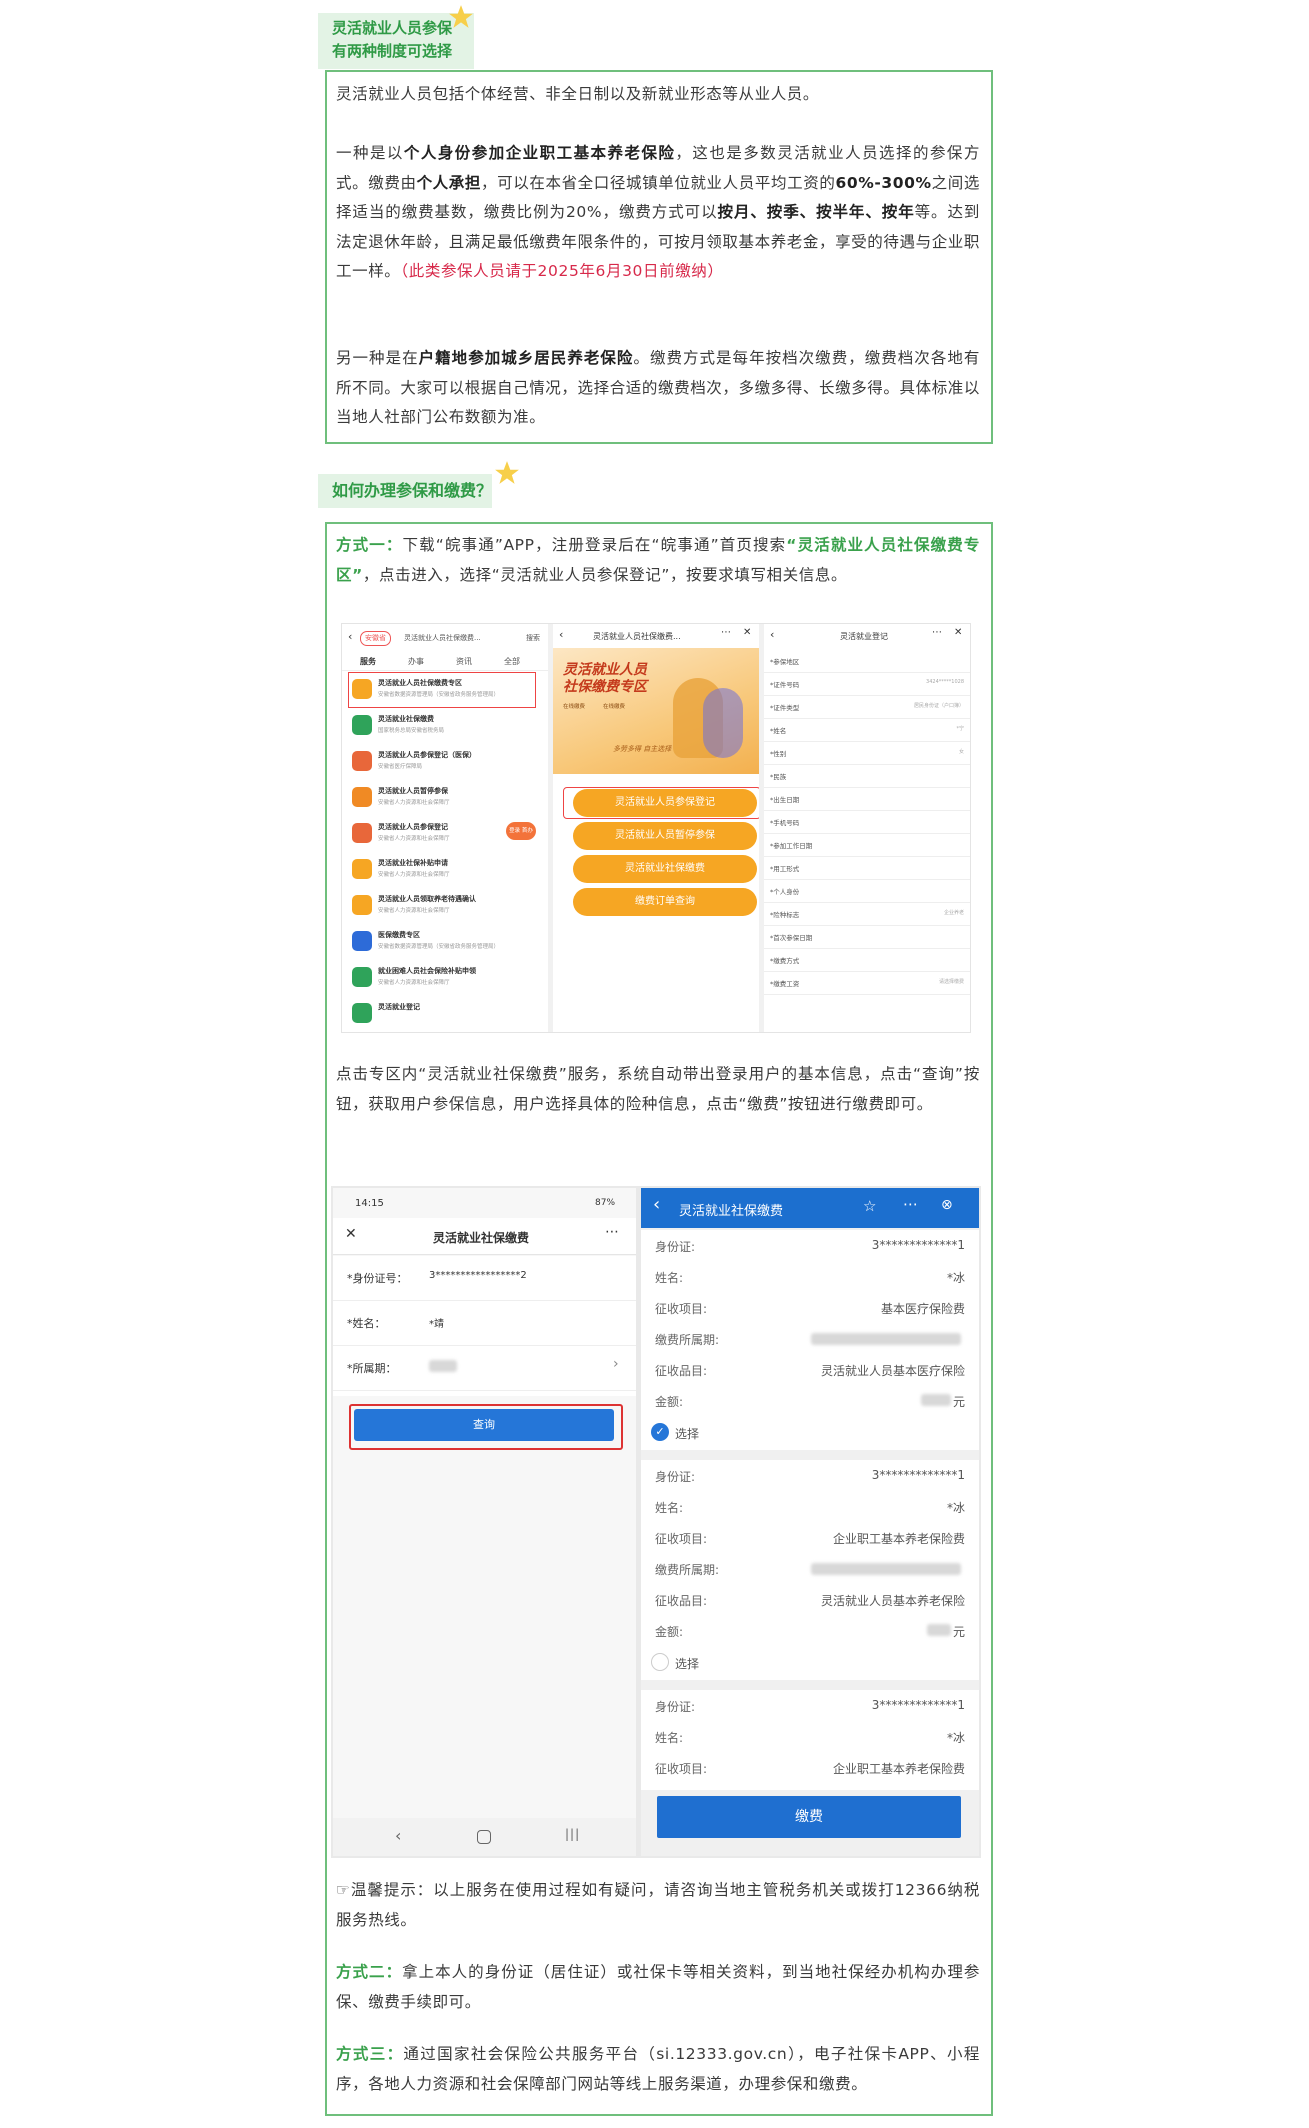 The height and width of the screenshot is (2128, 1309). Describe the element at coordinates (886, 1339) in the screenshot. I see `record-period-blurred` at that location.